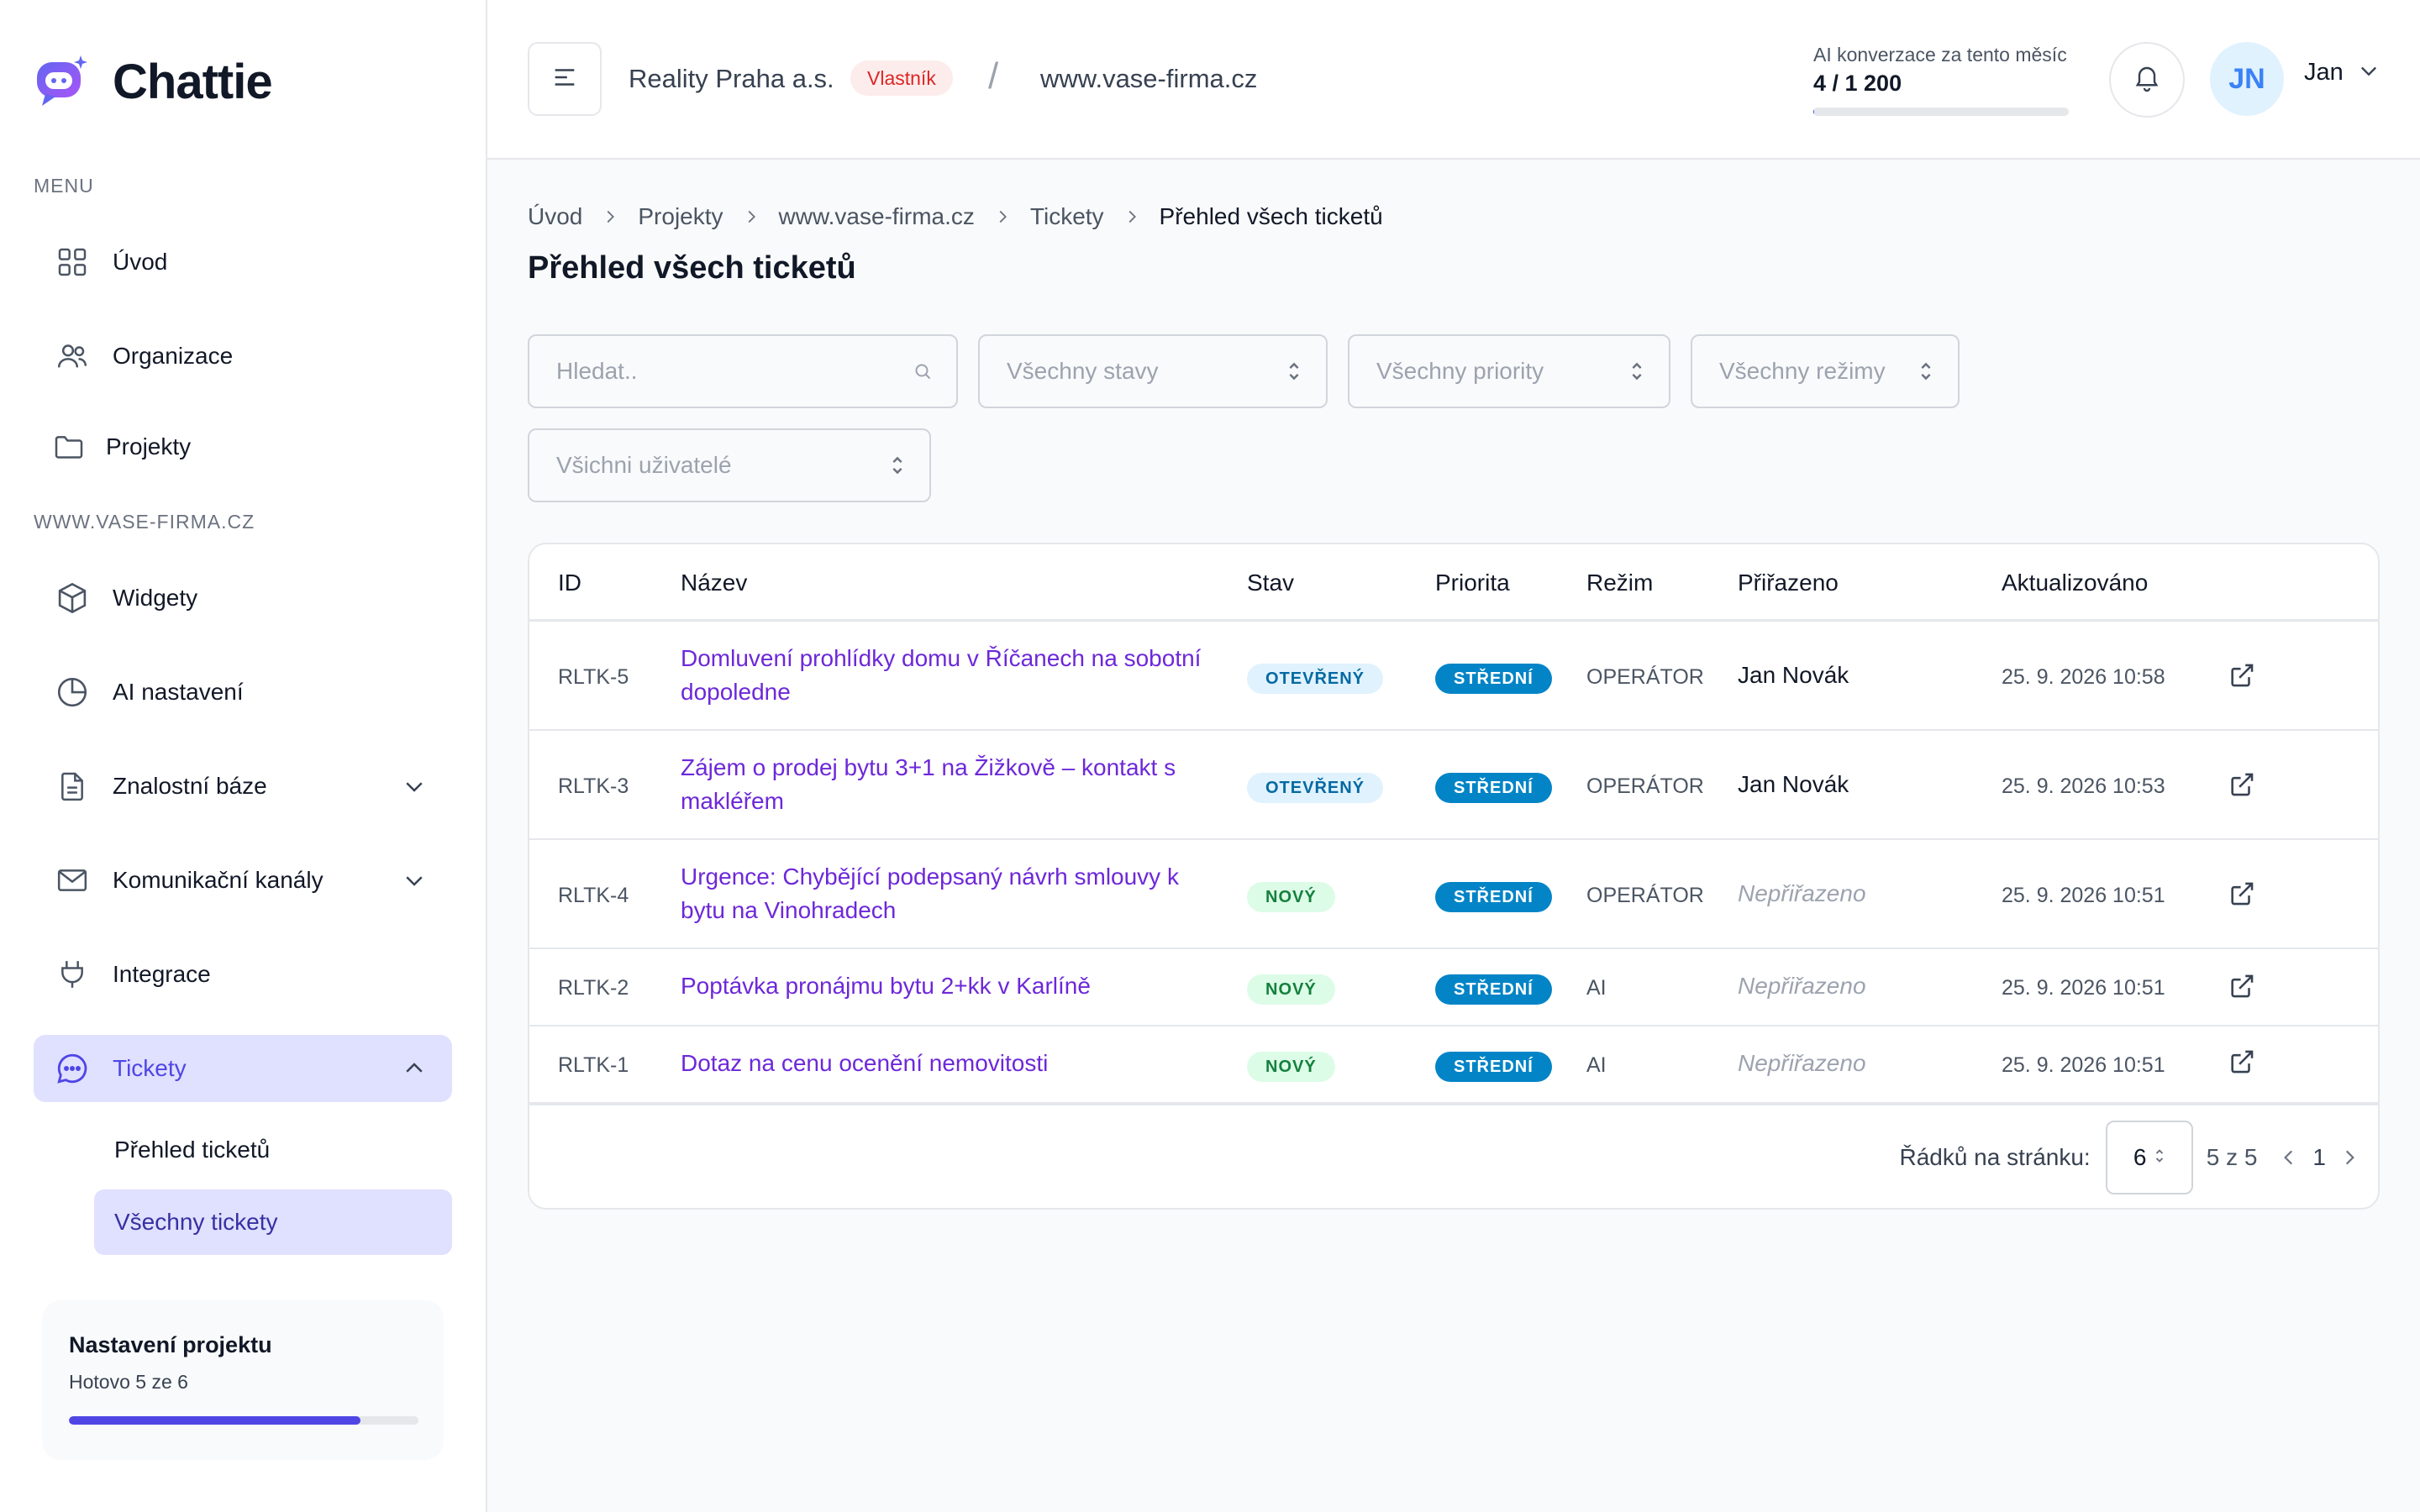  Describe the element at coordinates (243, 880) in the screenshot. I see `sidebar-item-komunikacni-kanaly: Komunikační kanály` at that location.